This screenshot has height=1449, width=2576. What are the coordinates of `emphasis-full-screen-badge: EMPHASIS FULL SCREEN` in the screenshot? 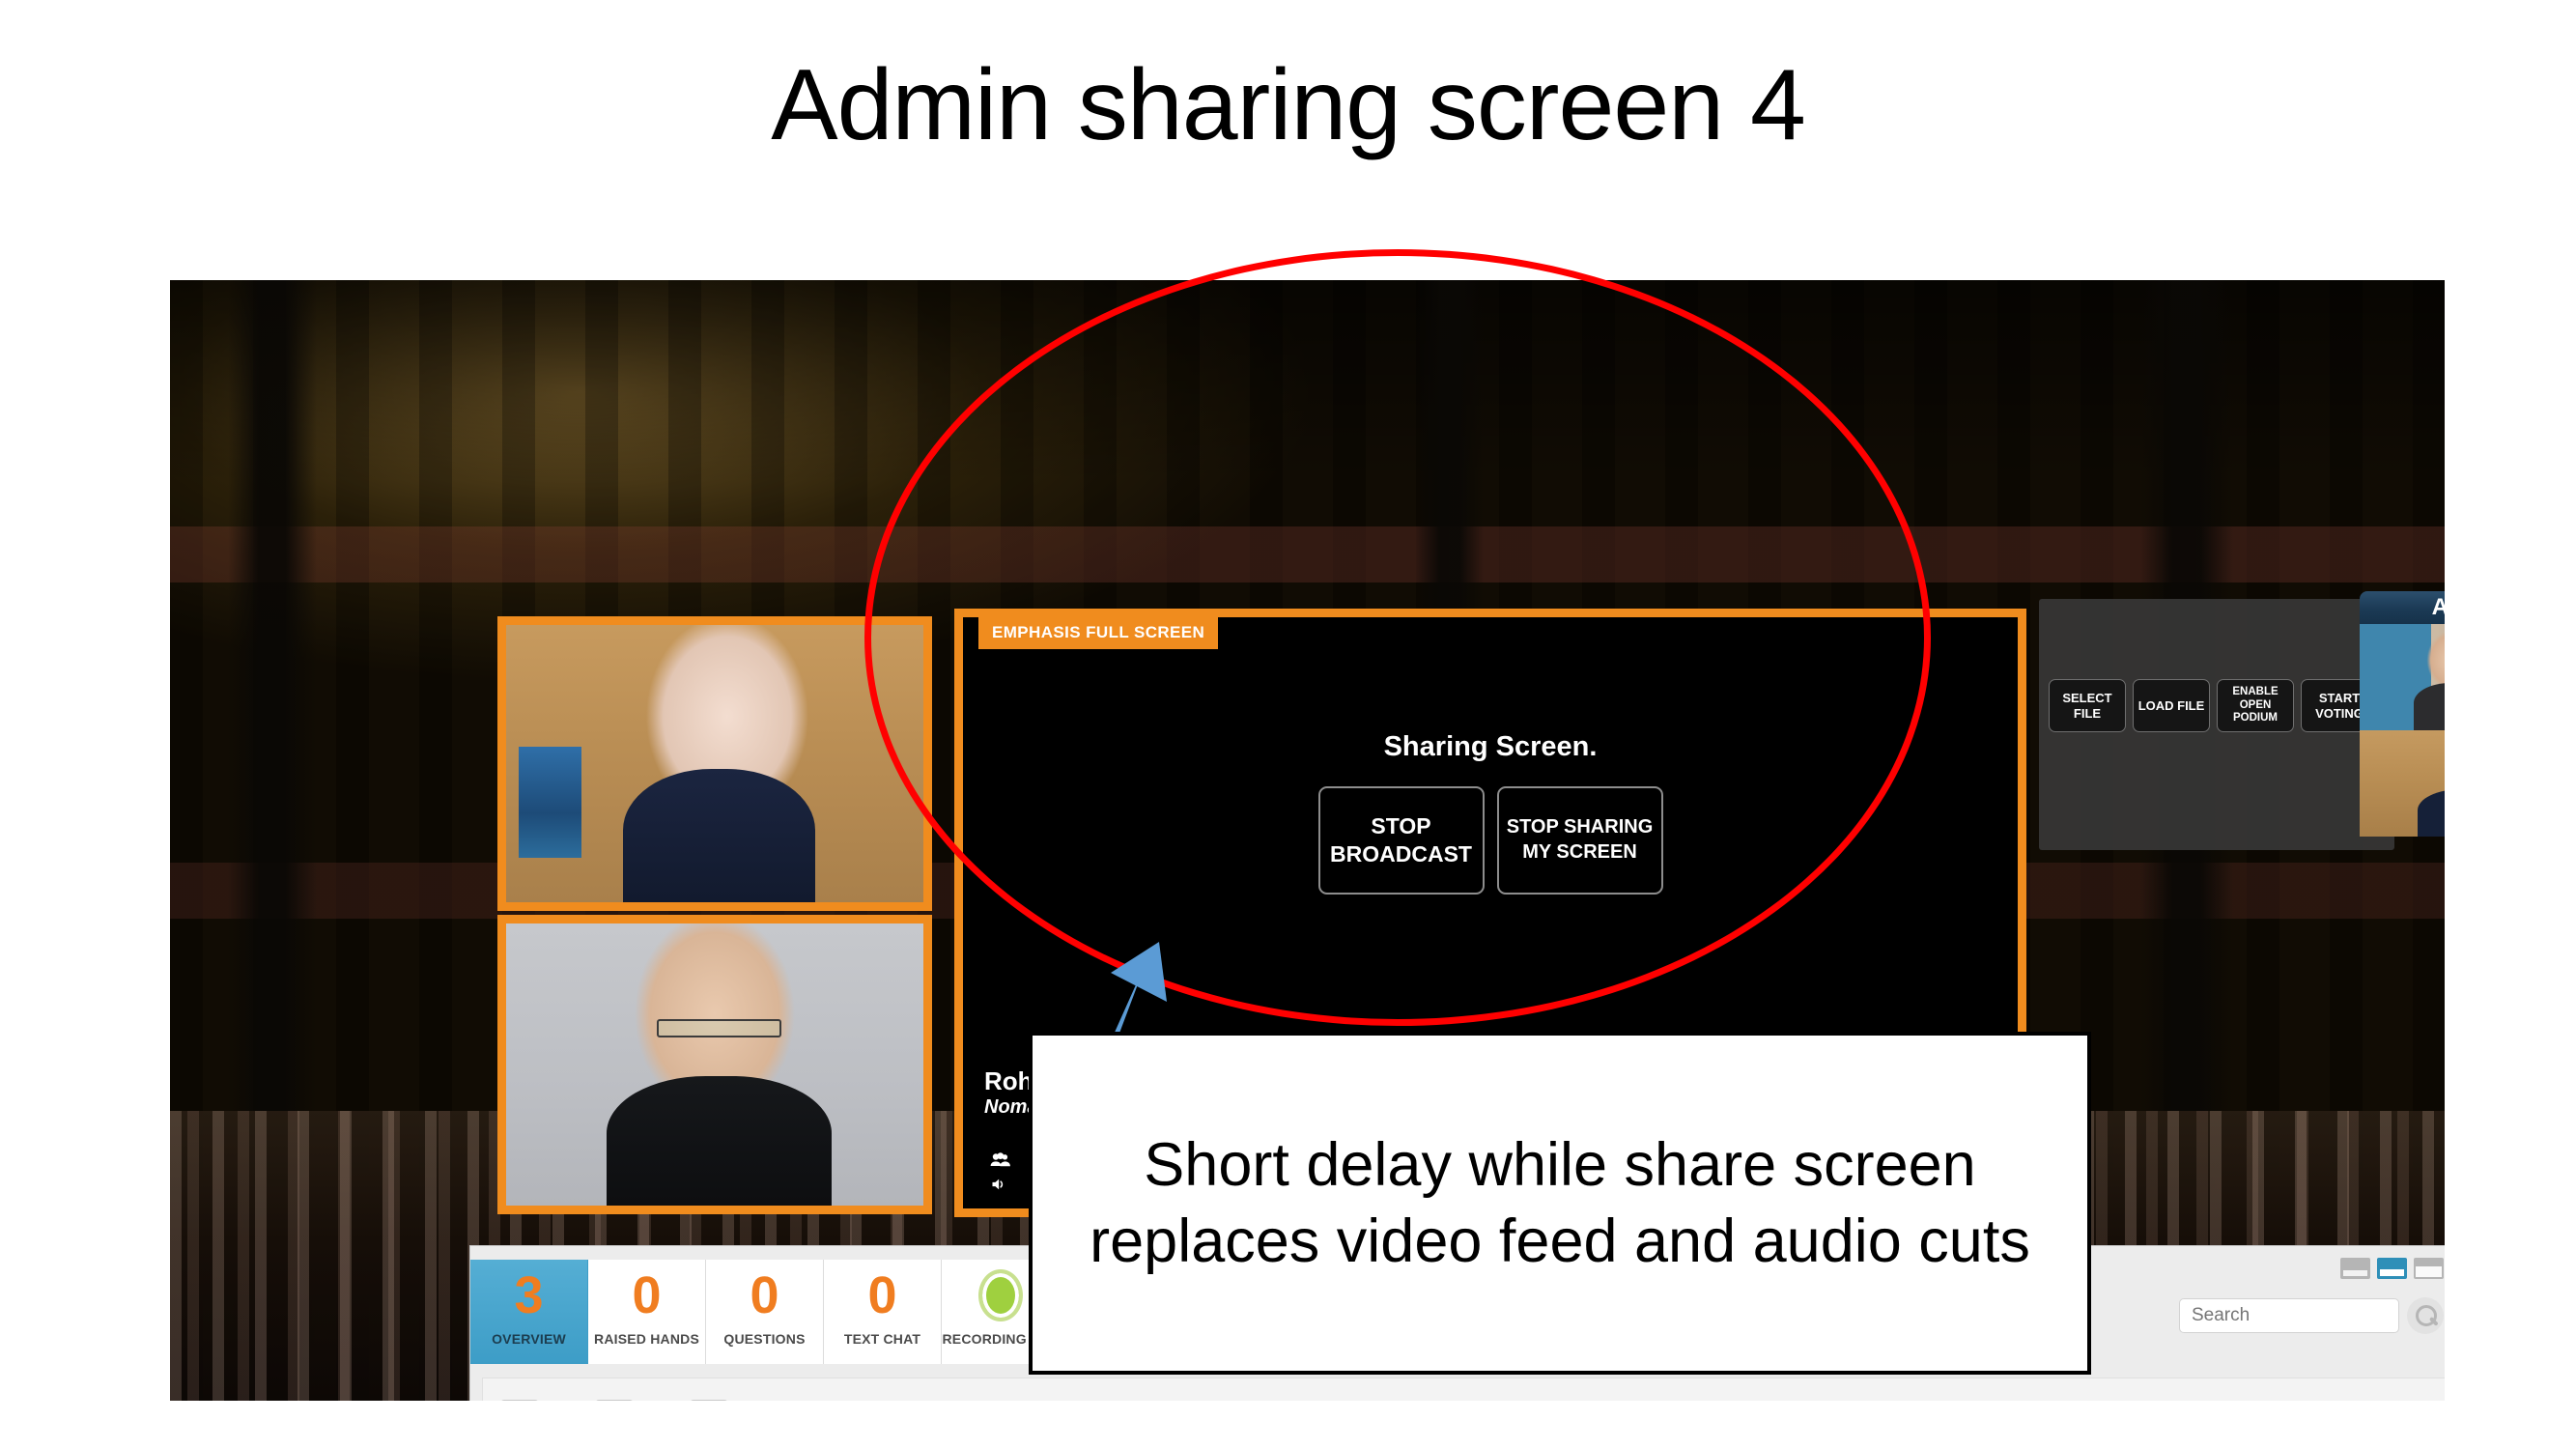 It's located at (1098, 633).